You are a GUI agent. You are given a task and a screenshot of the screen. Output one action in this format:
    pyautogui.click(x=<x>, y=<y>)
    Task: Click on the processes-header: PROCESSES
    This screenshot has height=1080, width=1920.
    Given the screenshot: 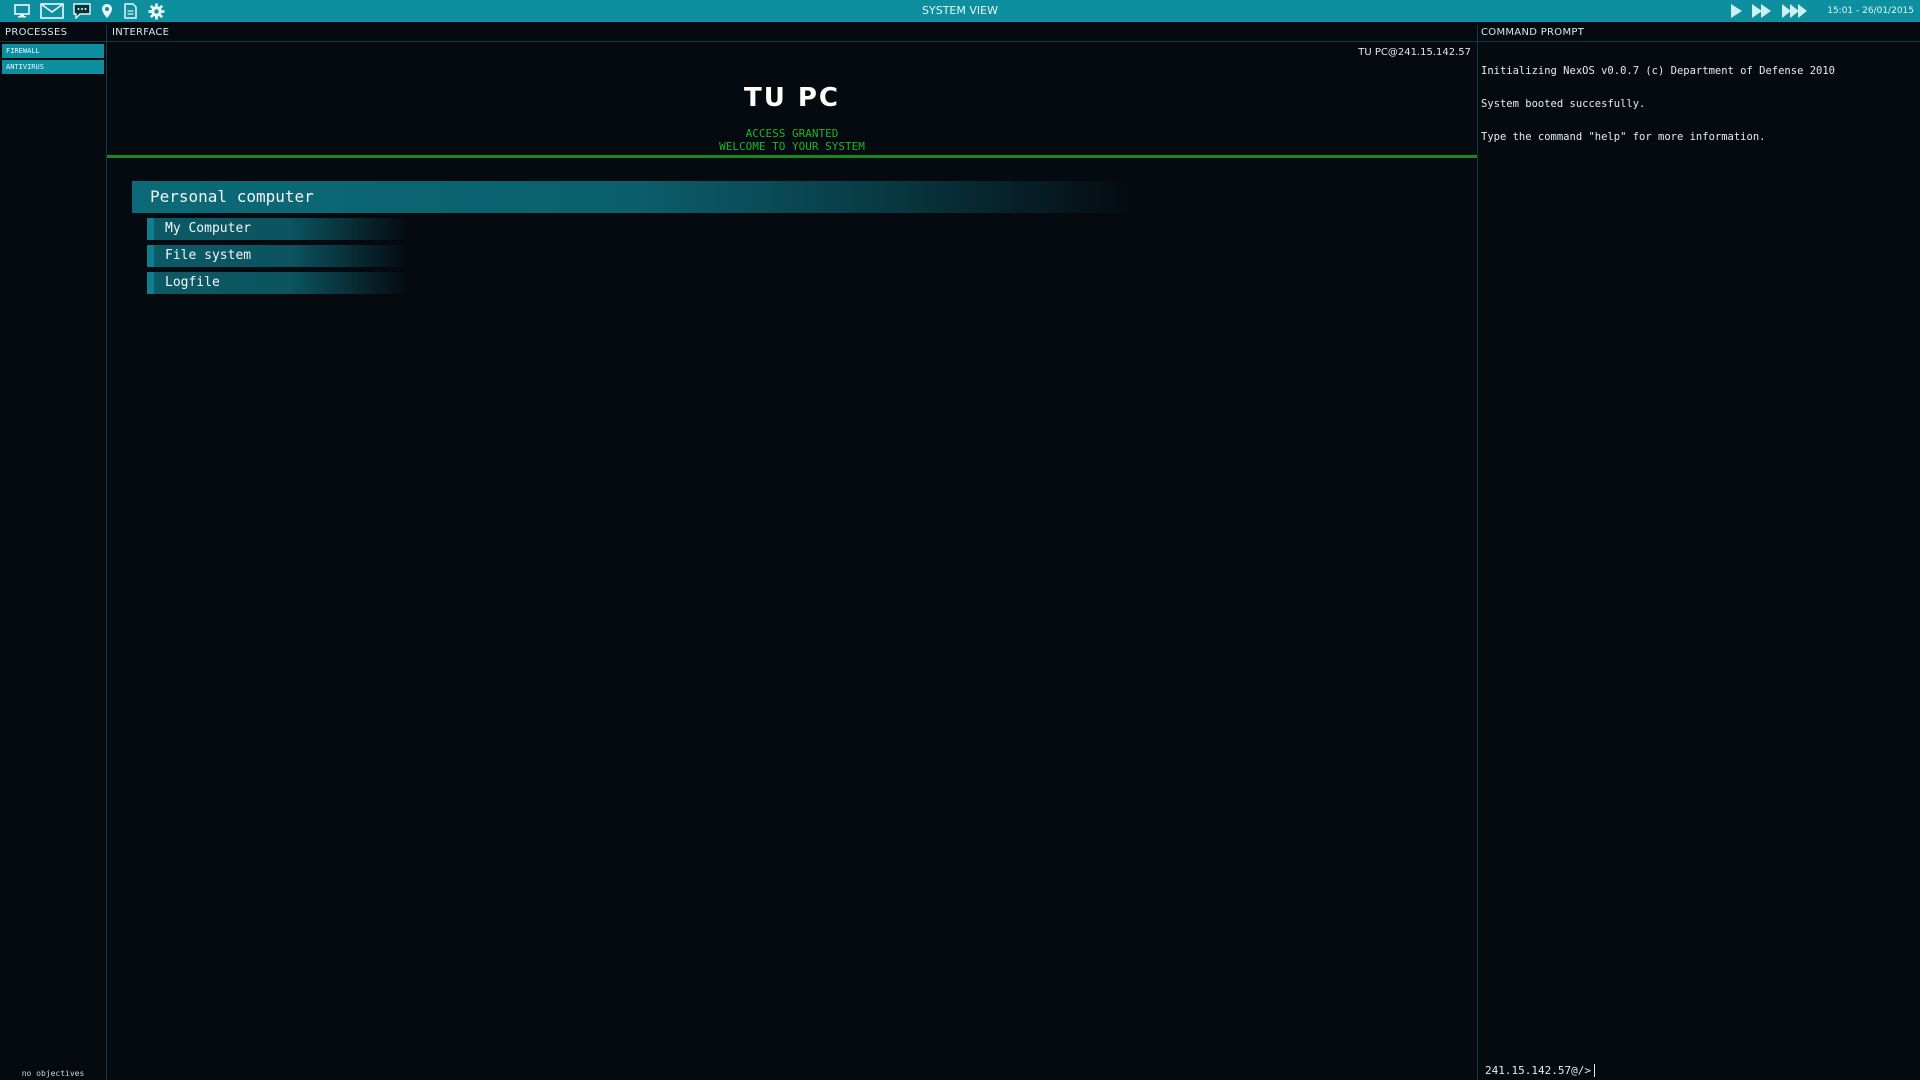 What is the action you would take?
    pyautogui.click(x=53, y=33)
    